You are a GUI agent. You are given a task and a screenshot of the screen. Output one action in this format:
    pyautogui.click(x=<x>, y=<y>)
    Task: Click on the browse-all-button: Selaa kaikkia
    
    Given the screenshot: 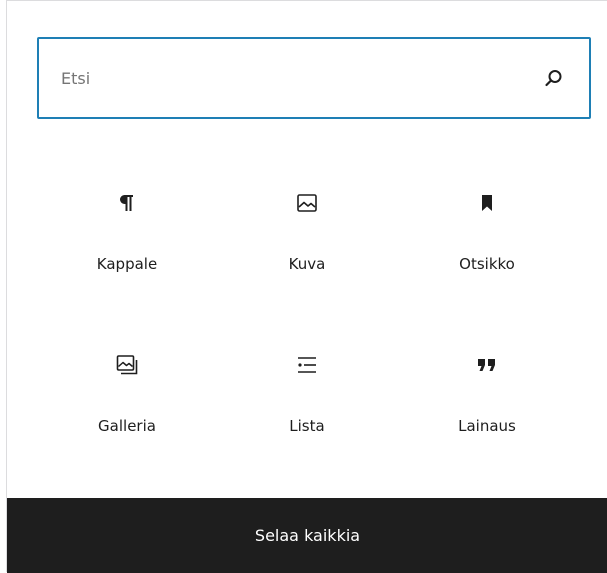 What is the action you would take?
    pyautogui.click(x=307, y=535)
    